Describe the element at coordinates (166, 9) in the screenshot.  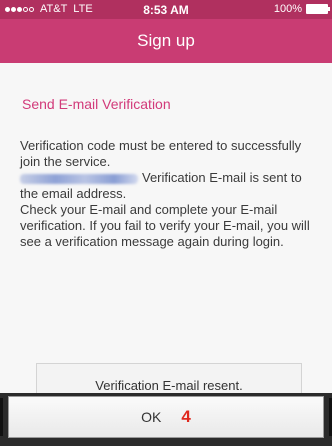
I see `status-bar: AT&T LTE 8:53 AM 100%` at that location.